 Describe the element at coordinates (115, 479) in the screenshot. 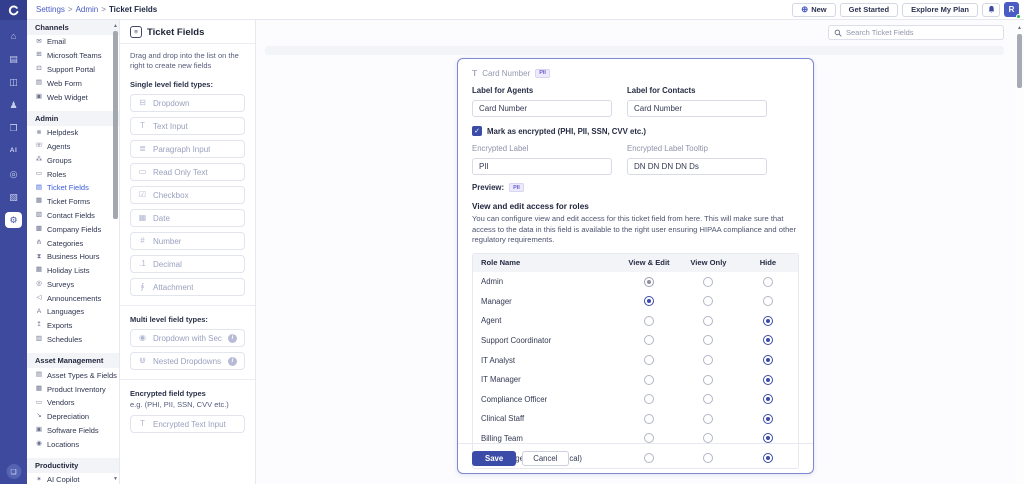

I see `sidebar-scroll-down-icon: ▼` at that location.